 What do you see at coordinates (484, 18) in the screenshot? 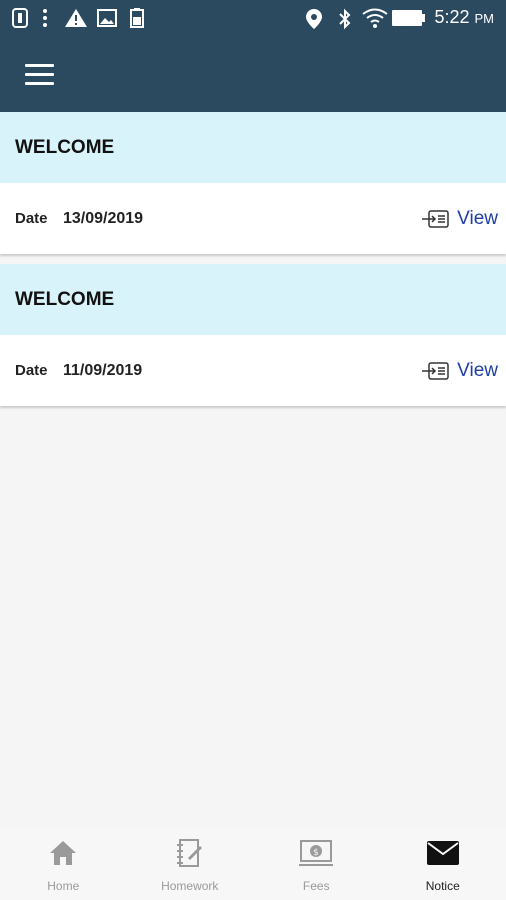
I see `status-time-ampm: PM` at bounding box center [484, 18].